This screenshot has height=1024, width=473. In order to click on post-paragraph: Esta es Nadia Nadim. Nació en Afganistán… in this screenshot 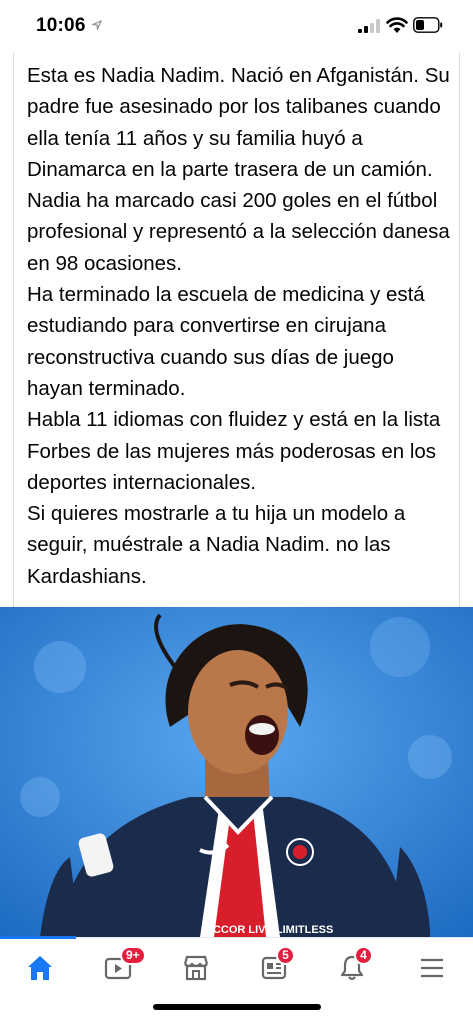, I will do `click(238, 122)`.